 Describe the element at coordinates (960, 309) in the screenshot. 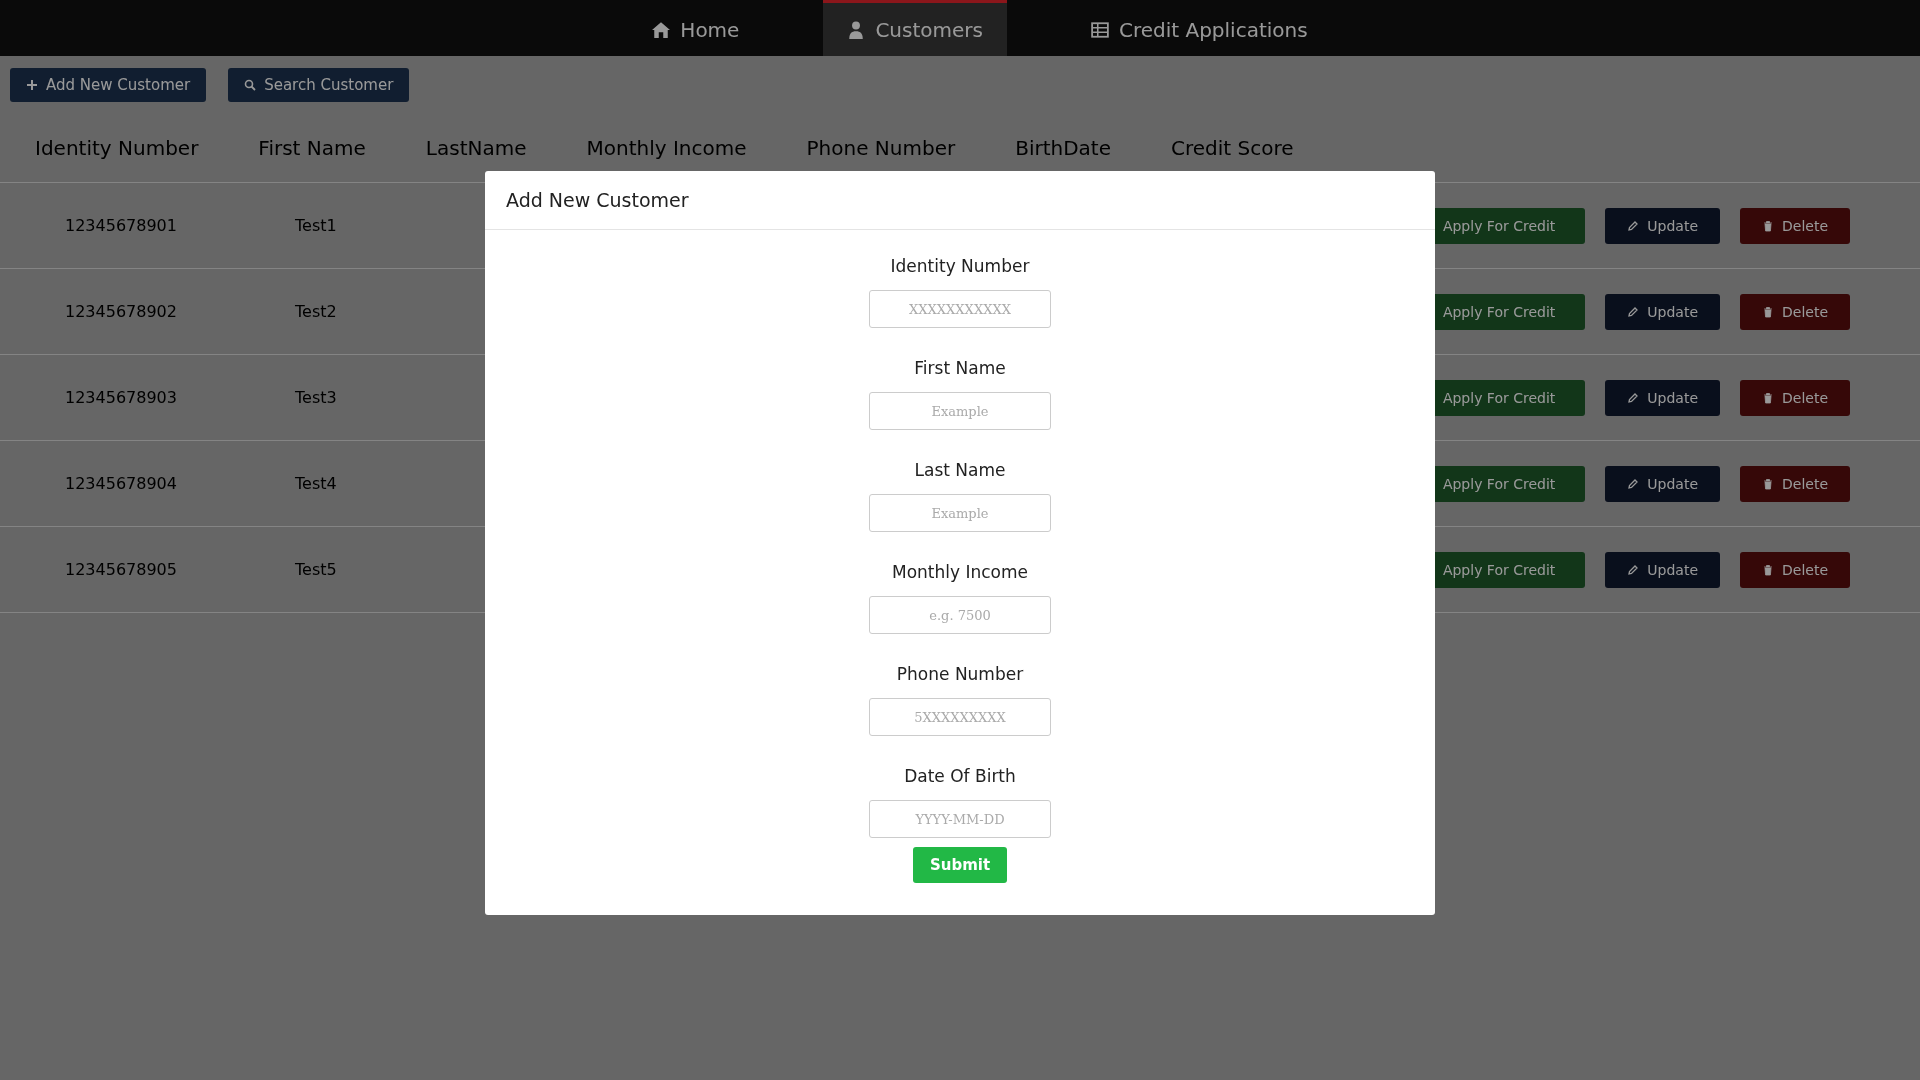

I see `input-field: XXXXXXXXXXX` at that location.